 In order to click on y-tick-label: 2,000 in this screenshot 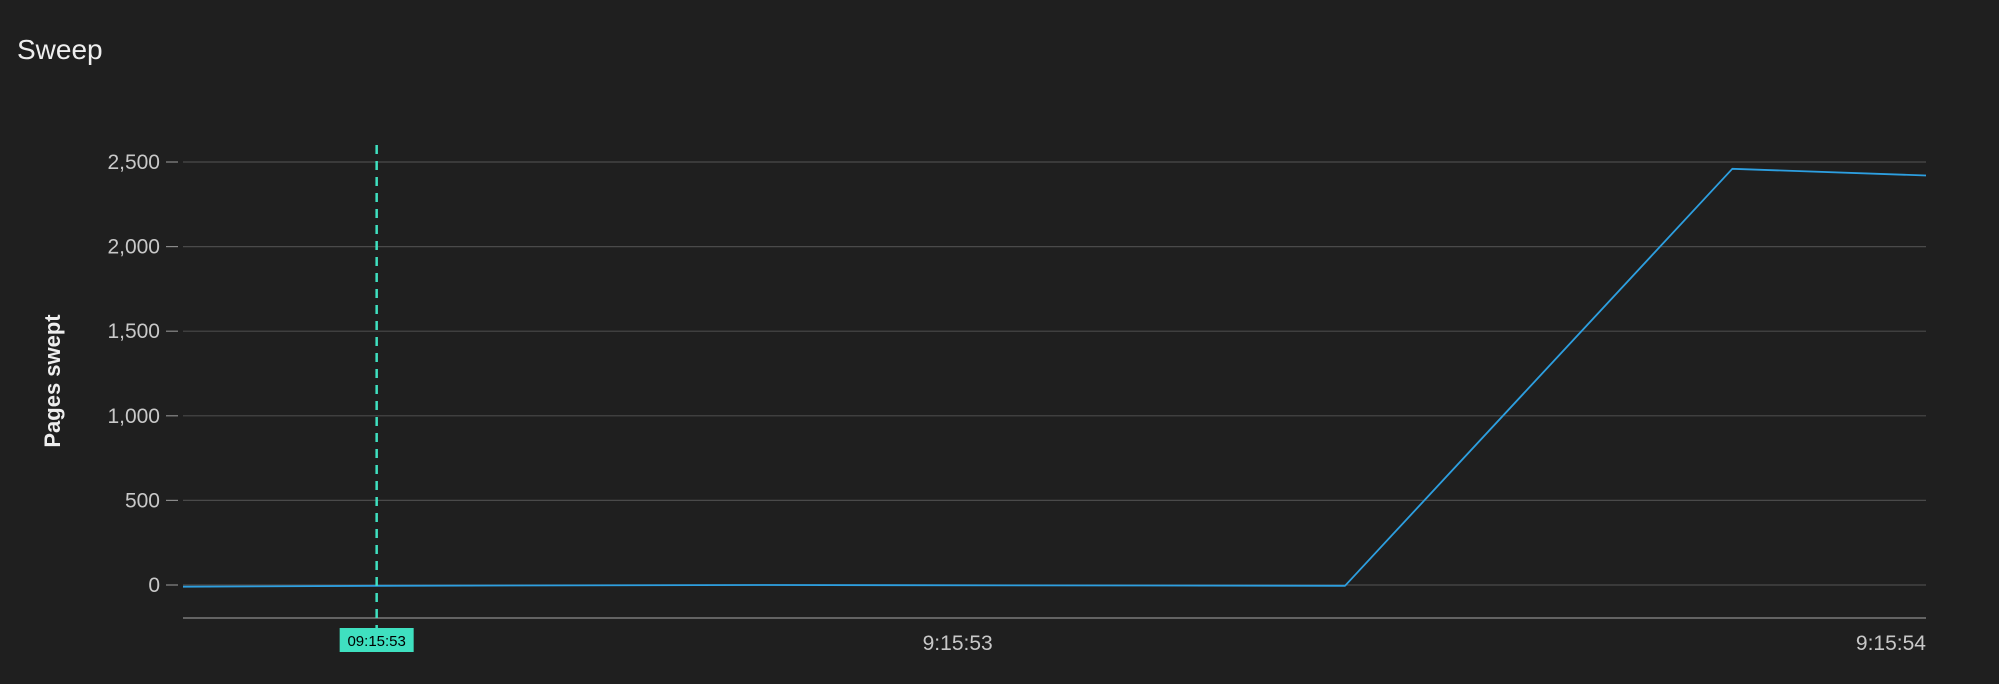, I will do `click(133, 247)`.